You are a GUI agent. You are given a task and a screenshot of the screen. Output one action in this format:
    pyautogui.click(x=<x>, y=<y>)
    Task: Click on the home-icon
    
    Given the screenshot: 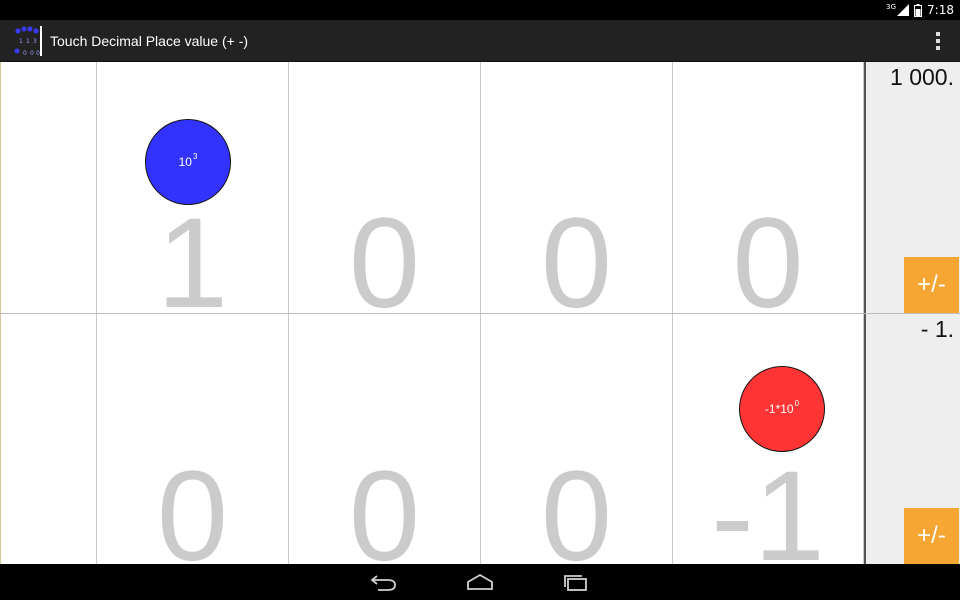 What is the action you would take?
    pyautogui.click(x=480, y=582)
    